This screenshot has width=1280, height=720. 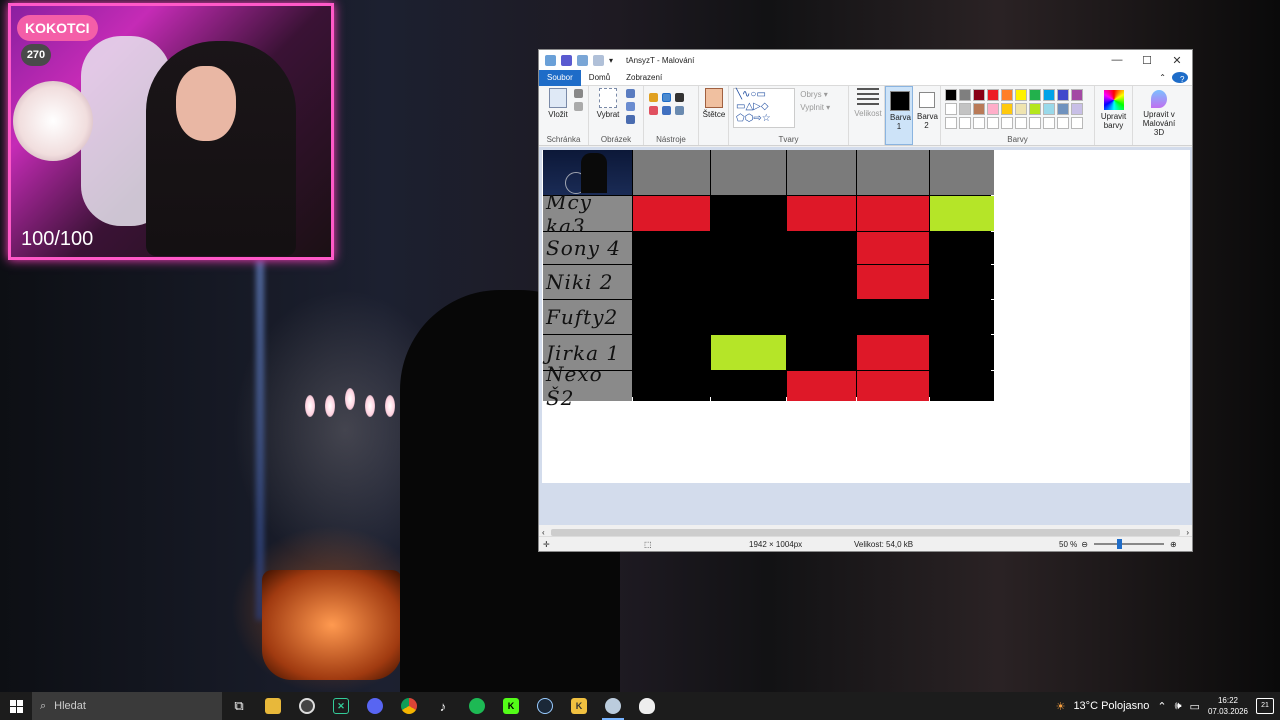 I want to click on color-picker-icon, so click(x=667, y=110).